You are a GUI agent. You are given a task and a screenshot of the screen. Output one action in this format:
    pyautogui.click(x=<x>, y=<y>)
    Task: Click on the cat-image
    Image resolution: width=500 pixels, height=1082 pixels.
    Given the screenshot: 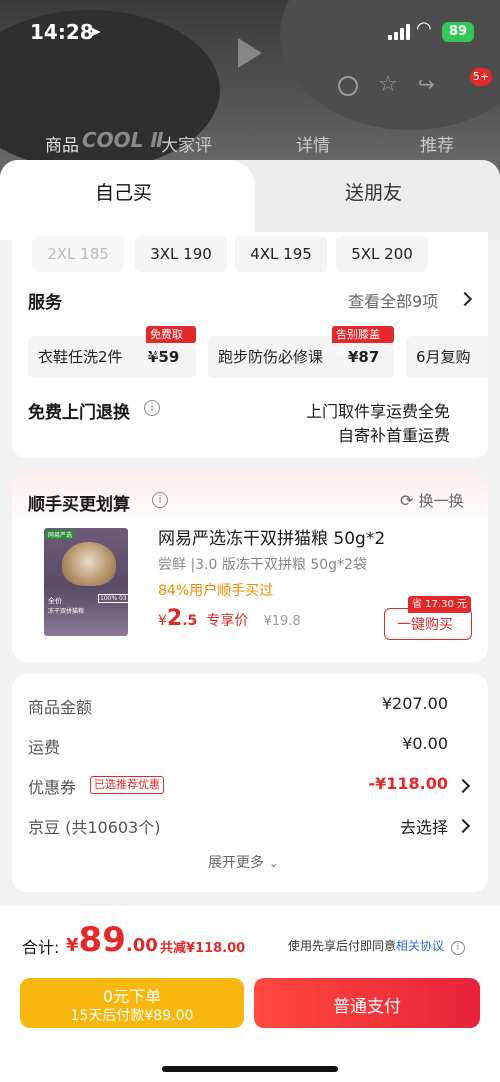 What is the action you would take?
    pyautogui.click(x=89, y=564)
    